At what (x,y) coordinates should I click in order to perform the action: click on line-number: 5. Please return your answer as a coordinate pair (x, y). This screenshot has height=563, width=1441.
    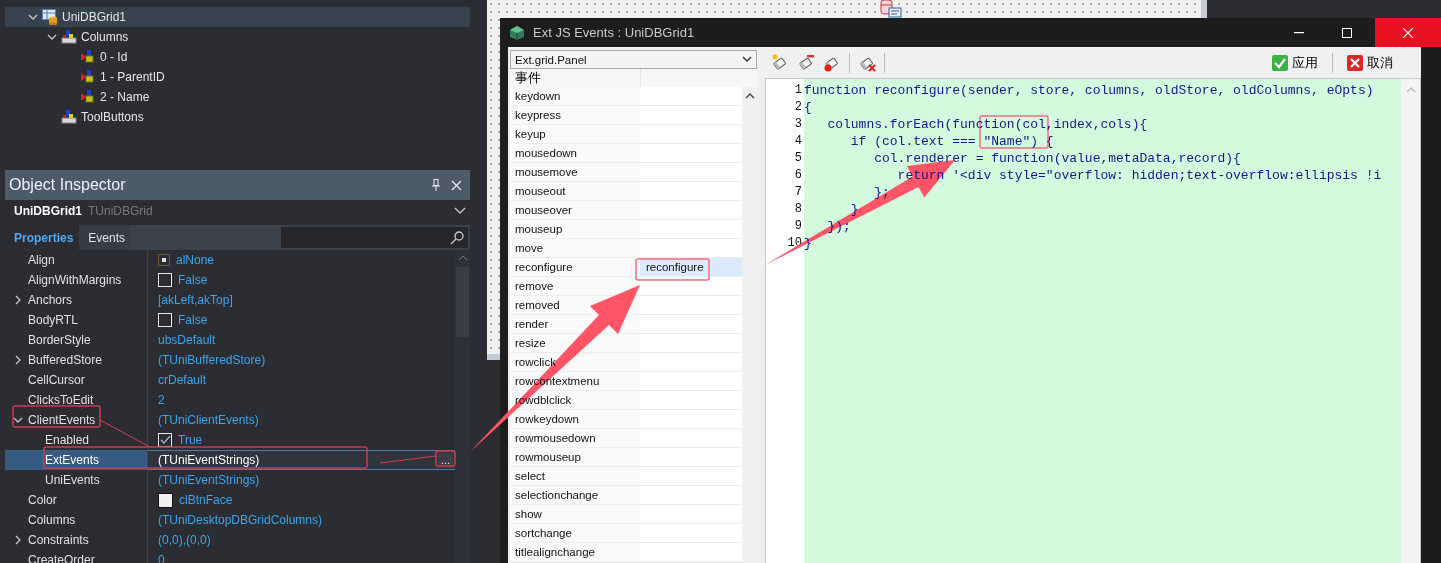
    Looking at the image, I should click on (798, 158).